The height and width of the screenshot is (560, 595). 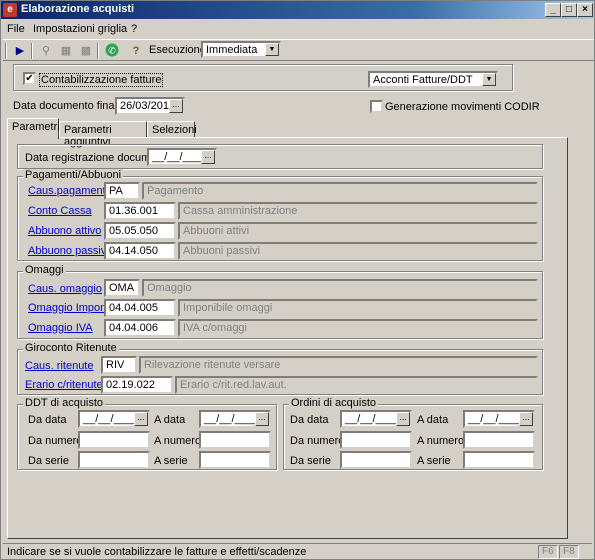 What do you see at coordinates (340, 191) in the screenshot?
I see `caus-pagamento-desc: Pagamento` at bounding box center [340, 191].